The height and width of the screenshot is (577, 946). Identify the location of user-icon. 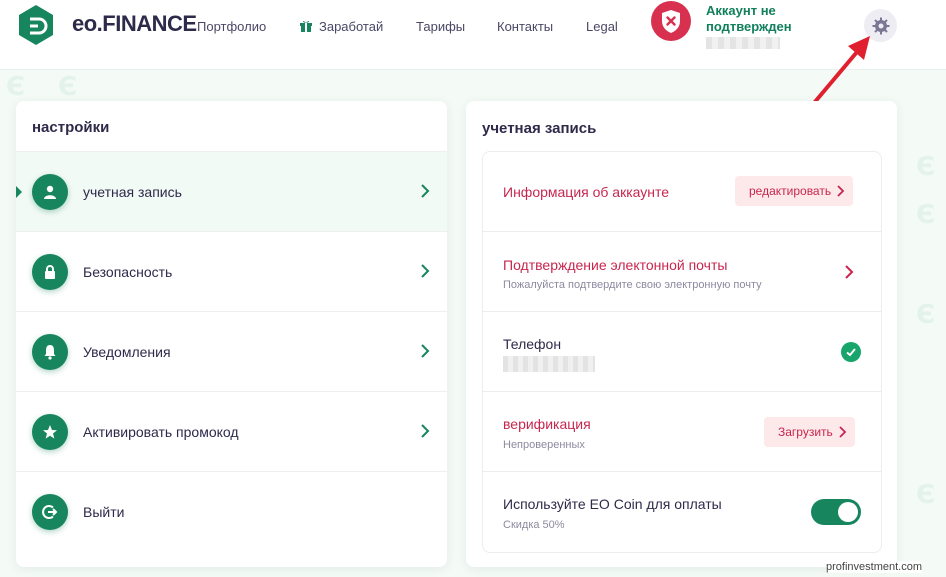
(50, 192).